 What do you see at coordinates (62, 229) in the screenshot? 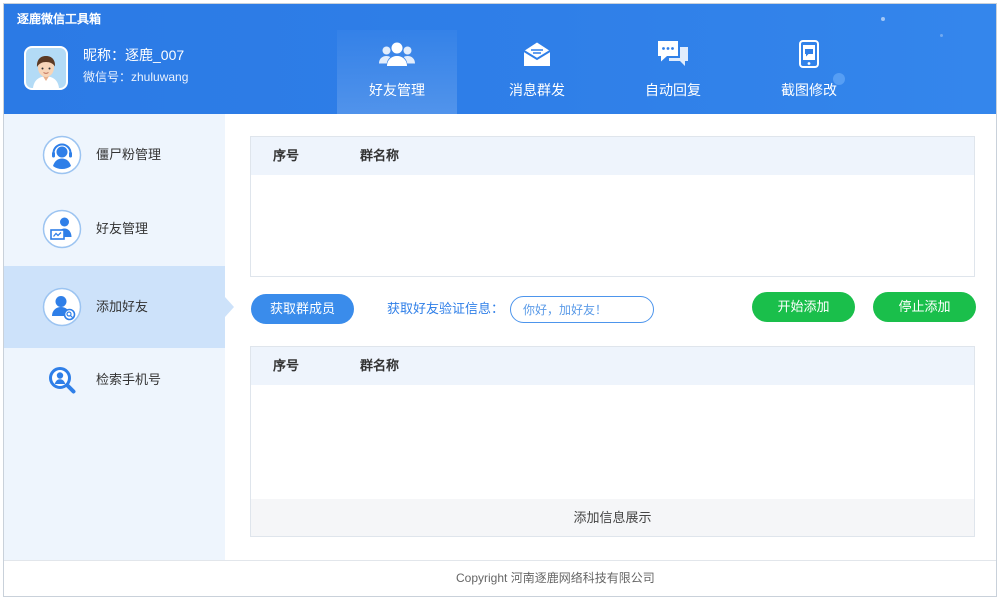
I see `user-board-icon` at bounding box center [62, 229].